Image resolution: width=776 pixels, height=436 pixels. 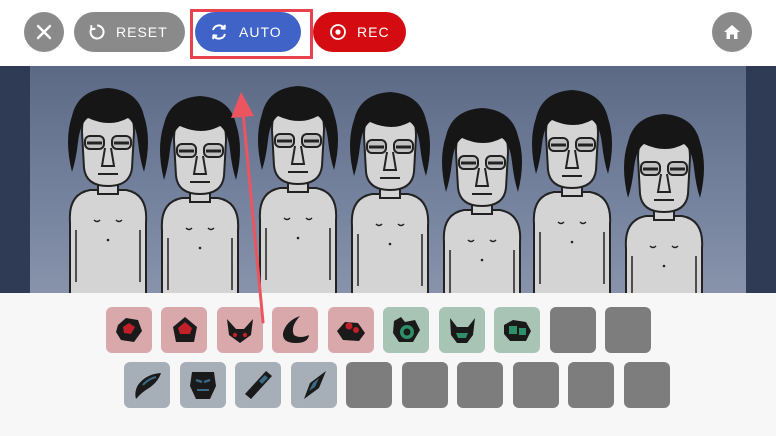 I want to click on reset-label: RESET, so click(x=142, y=32).